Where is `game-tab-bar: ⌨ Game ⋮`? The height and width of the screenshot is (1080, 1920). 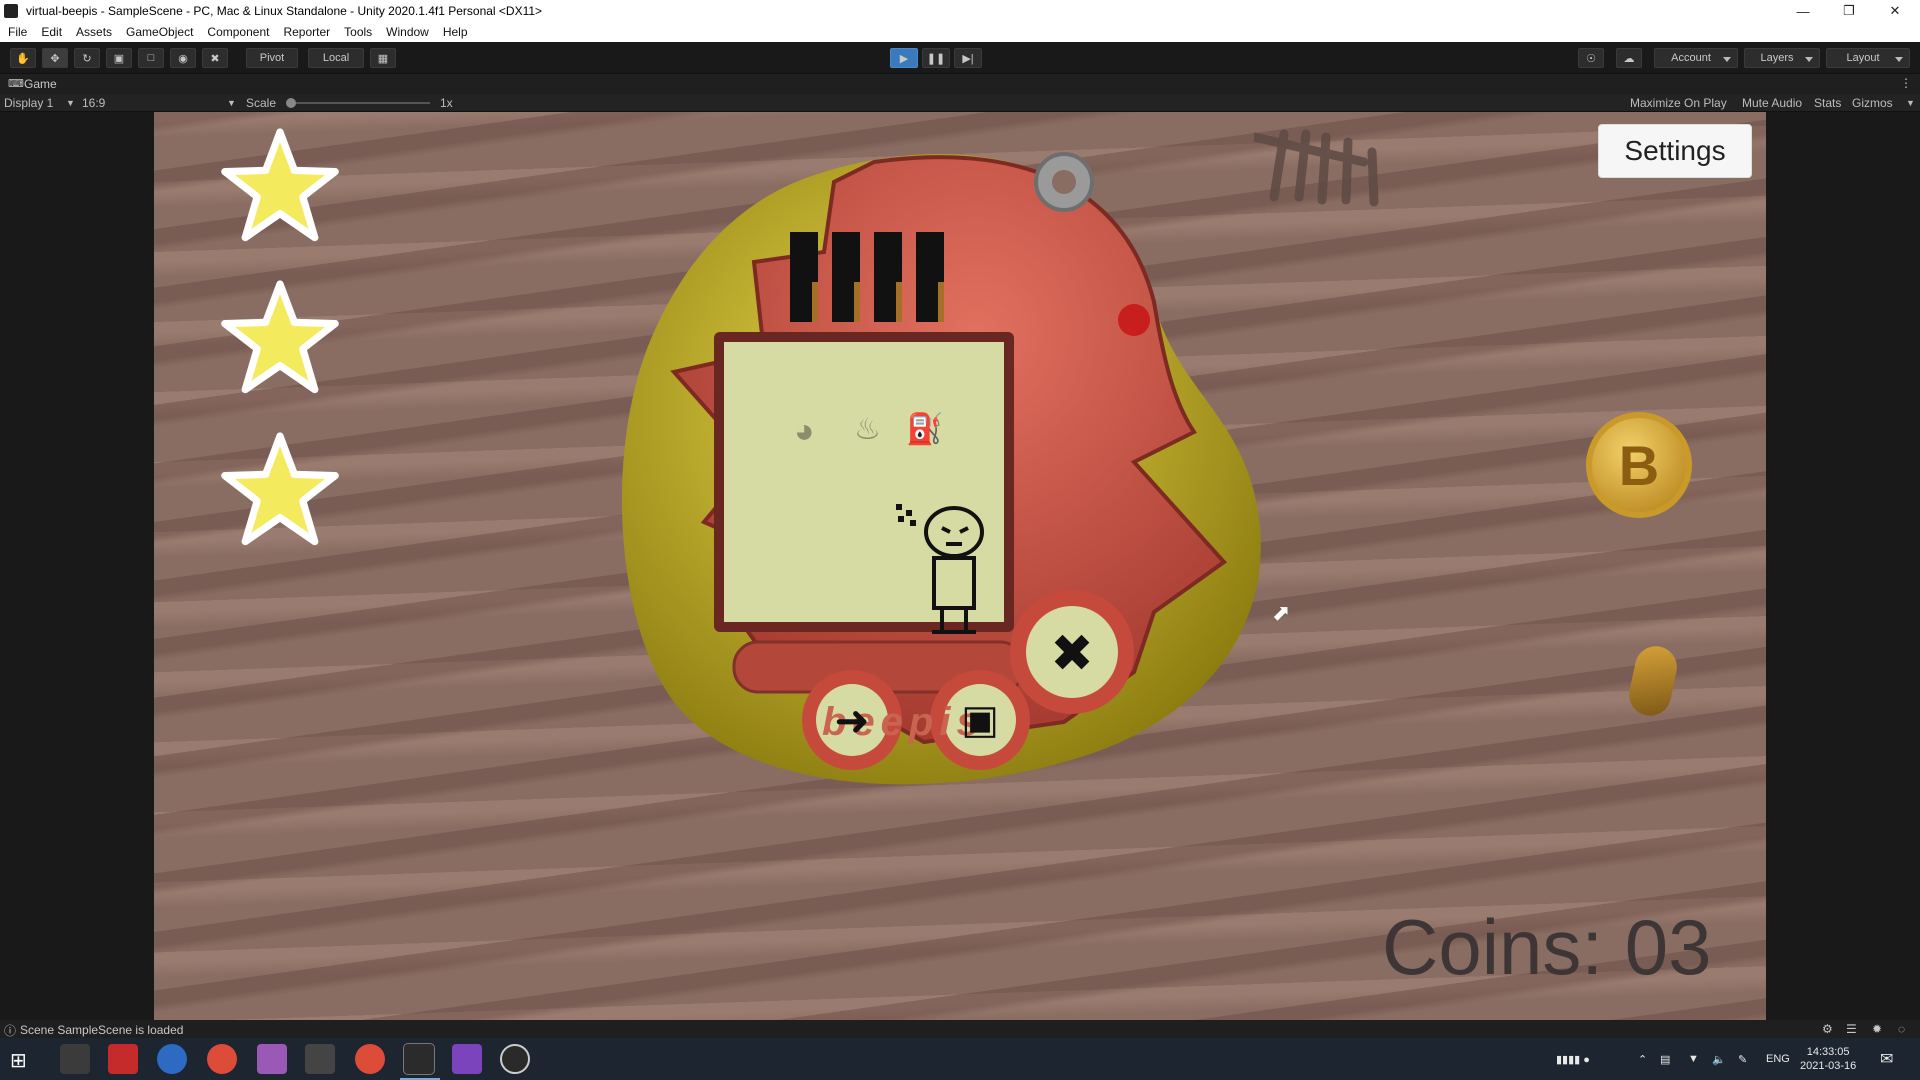 game-tab-bar: ⌨ Game ⋮ is located at coordinates (960, 84).